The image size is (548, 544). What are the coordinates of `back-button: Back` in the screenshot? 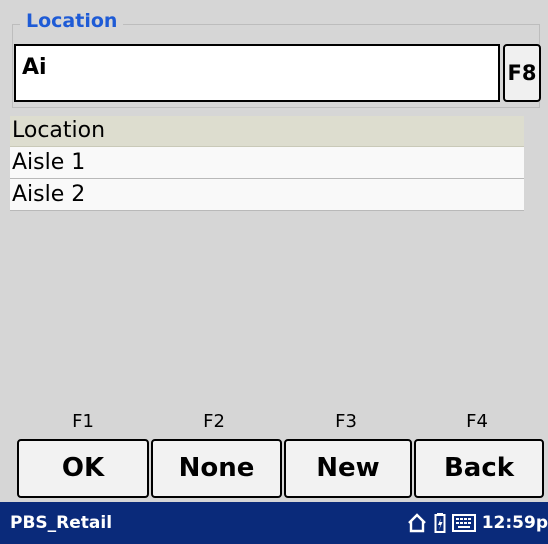 It's located at (479, 468).